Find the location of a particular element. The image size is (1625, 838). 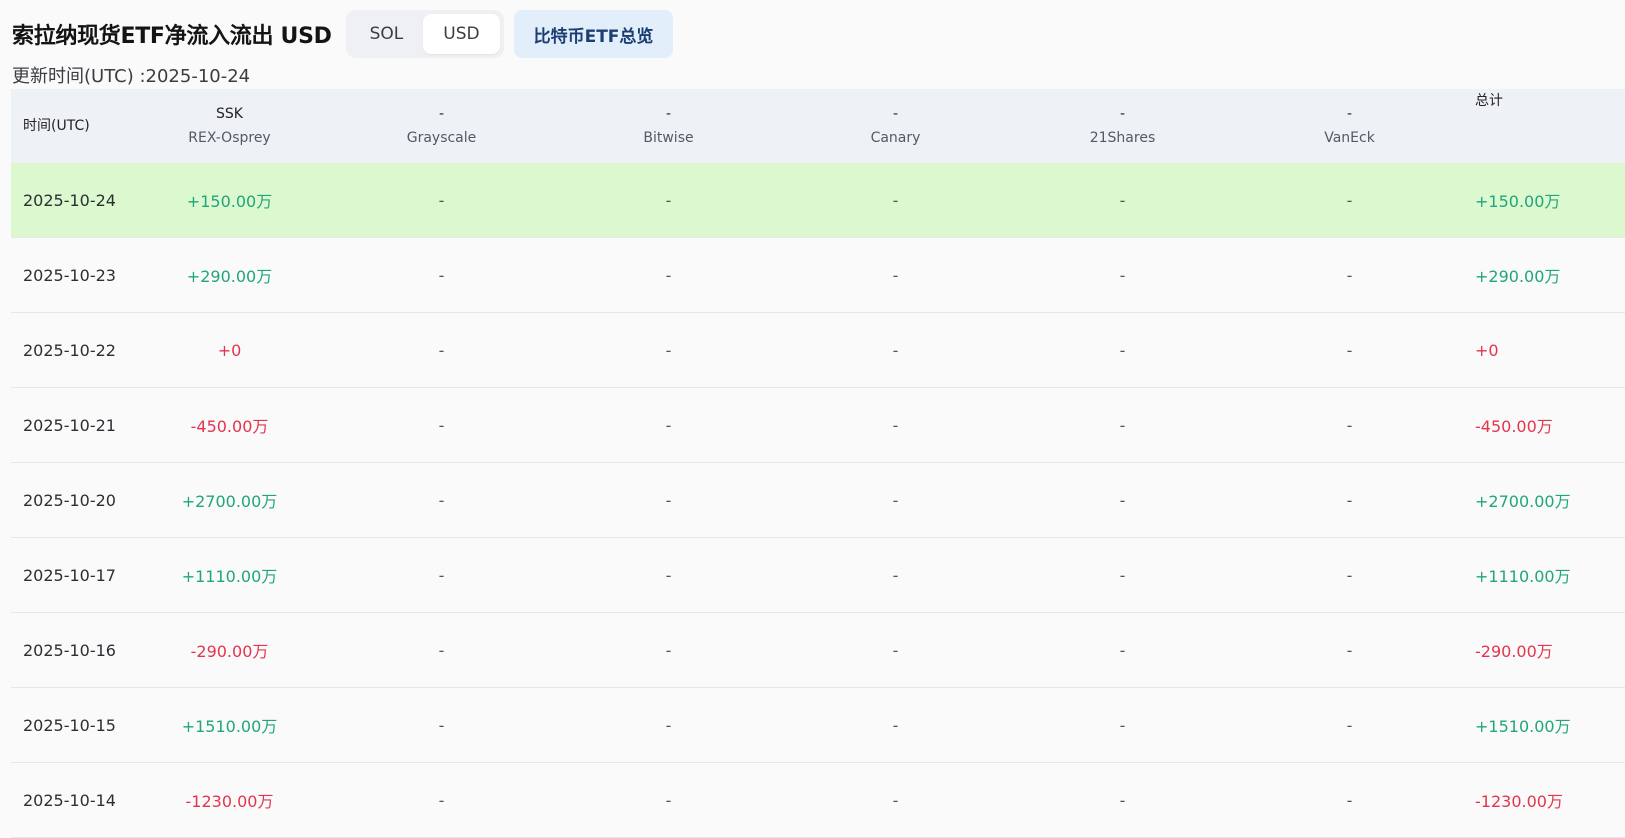

cell-date: 2025-10-17 is located at coordinates (69, 575).